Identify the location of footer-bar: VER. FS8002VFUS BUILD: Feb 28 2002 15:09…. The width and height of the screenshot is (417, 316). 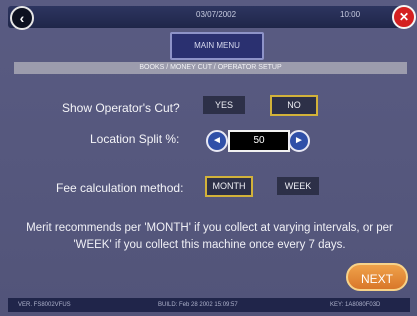
(209, 305).